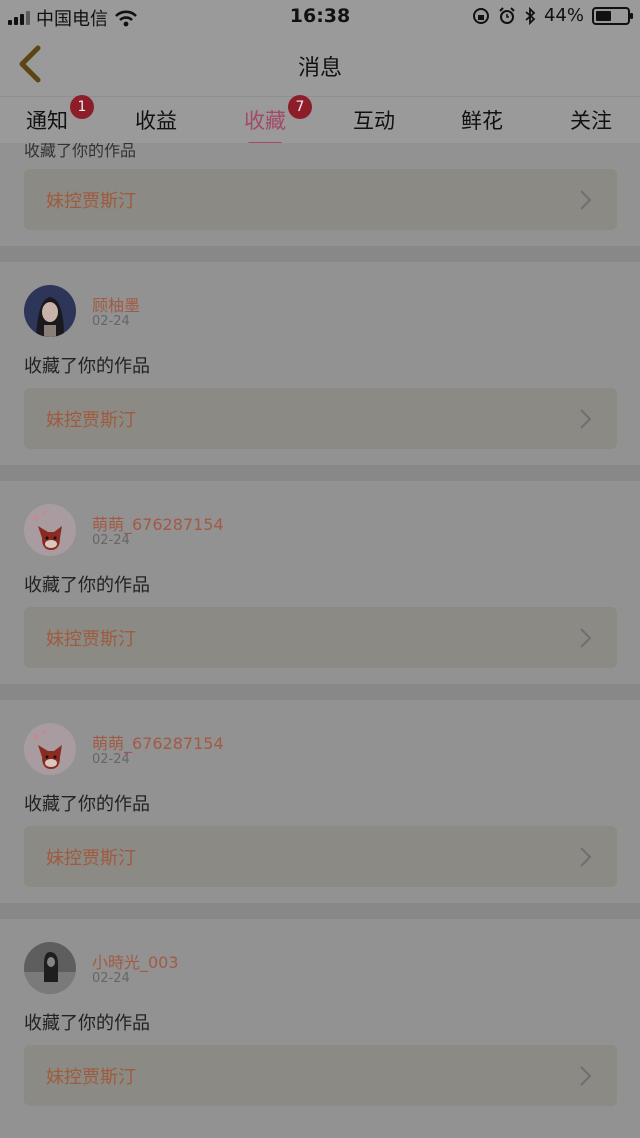 The height and width of the screenshot is (1138, 640). What do you see at coordinates (135, 961) in the screenshot?
I see `username: 小時光_003` at bounding box center [135, 961].